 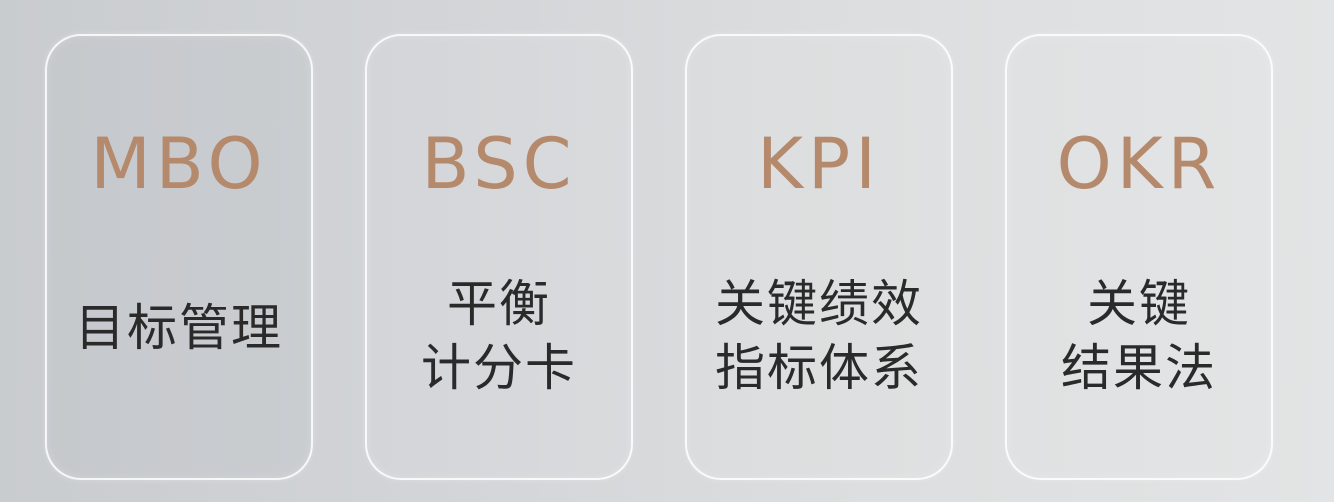 I want to click on card-description: 平衡 计分卡, so click(x=499, y=336).